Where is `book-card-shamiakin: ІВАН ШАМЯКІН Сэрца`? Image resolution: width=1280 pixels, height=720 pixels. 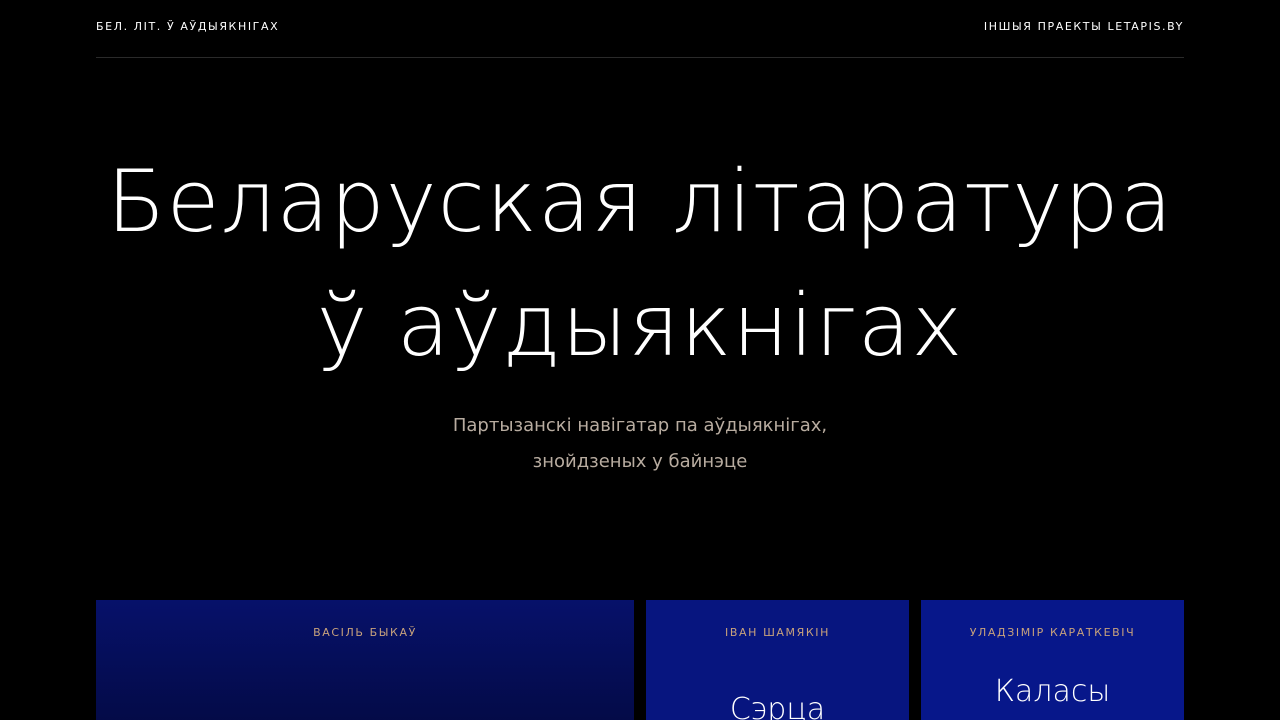
book-card-shamiakin: ІВАН ШАМЯКІН Сэрца is located at coordinates (777, 660).